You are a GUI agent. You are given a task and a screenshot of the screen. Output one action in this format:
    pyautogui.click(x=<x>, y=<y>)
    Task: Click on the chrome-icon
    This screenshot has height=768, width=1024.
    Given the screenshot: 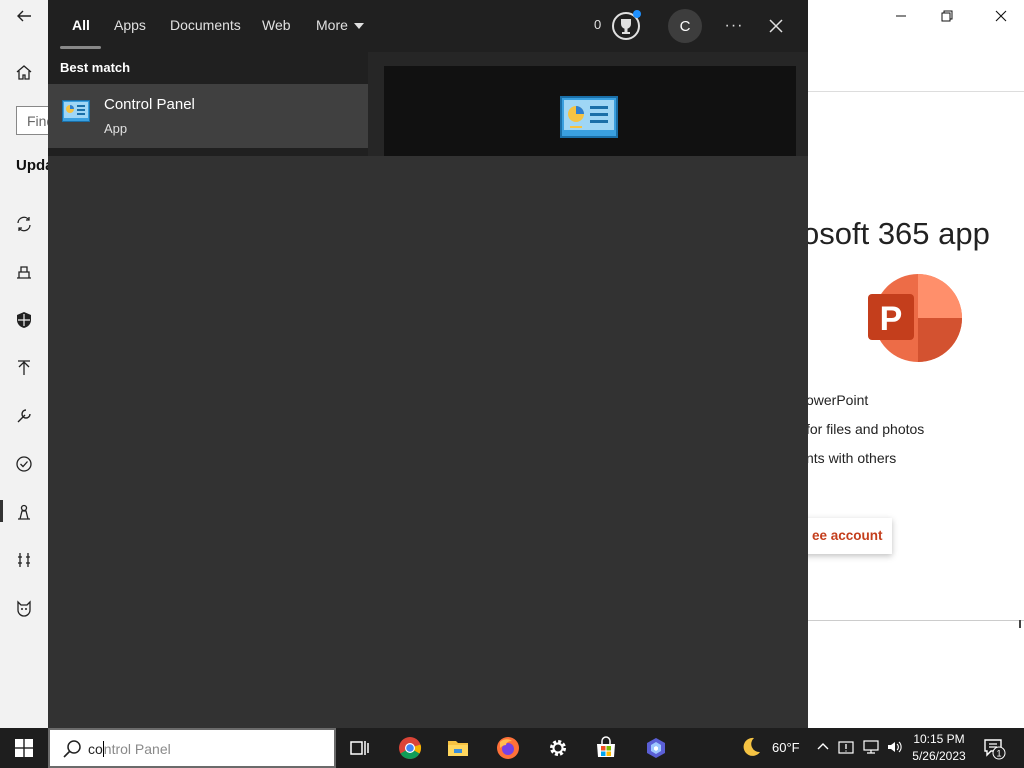 What is the action you would take?
    pyautogui.click(x=410, y=748)
    